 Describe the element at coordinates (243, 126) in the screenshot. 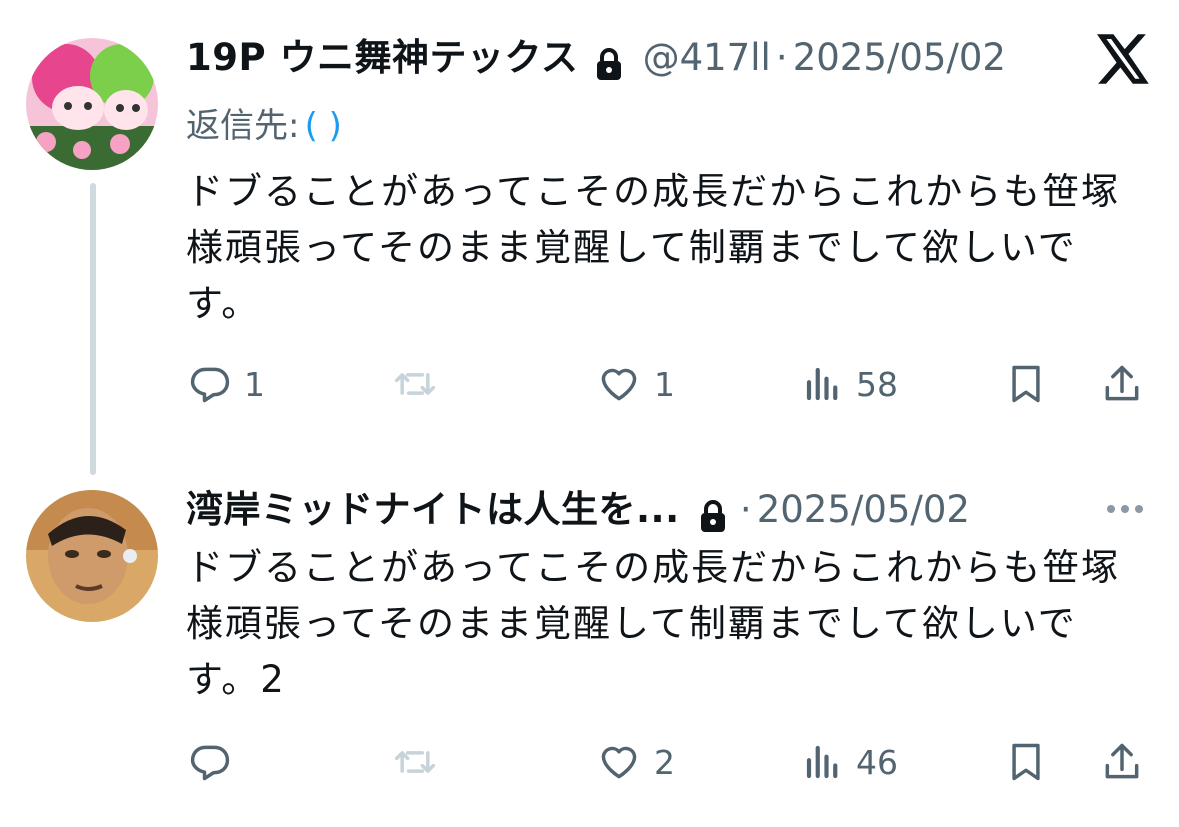

I see `reply-to-label: 返信先:` at that location.